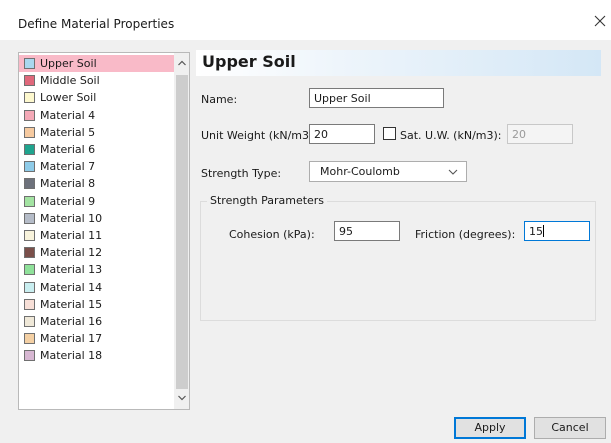 The height and width of the screenshot is (443, 611). What do you see at coordinates (398, 63) in the screenshot?
I see `material-header: Upper Soil` at bounding box center [398, 63].